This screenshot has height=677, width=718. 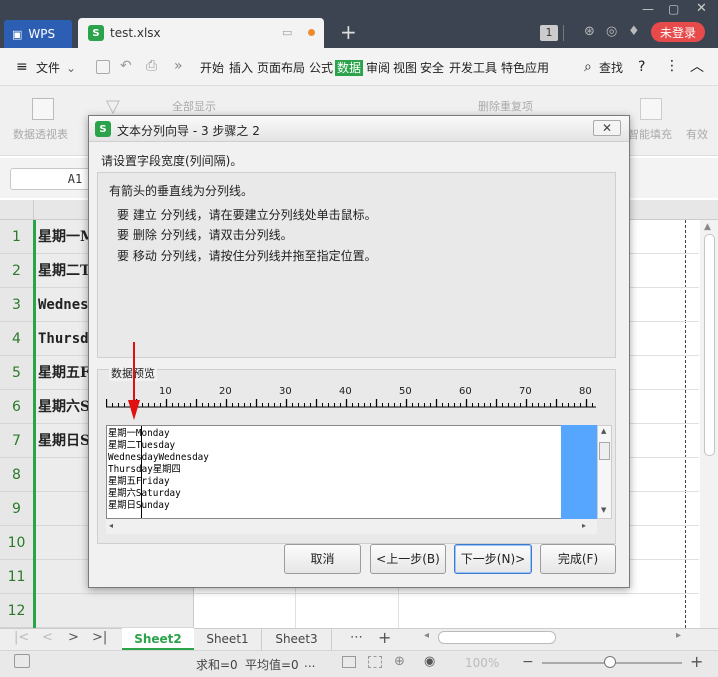 I want to click on zoom-slider-thumb, so click(x=610, y=662).